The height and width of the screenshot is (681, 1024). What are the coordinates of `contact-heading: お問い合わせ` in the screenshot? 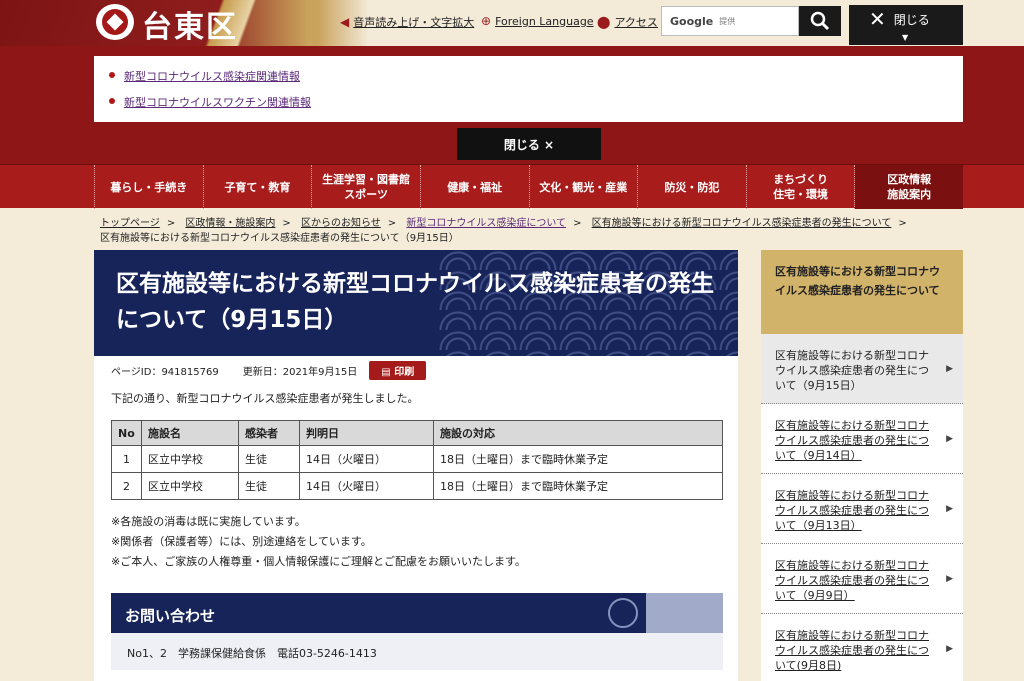 It's located at (417, 613).